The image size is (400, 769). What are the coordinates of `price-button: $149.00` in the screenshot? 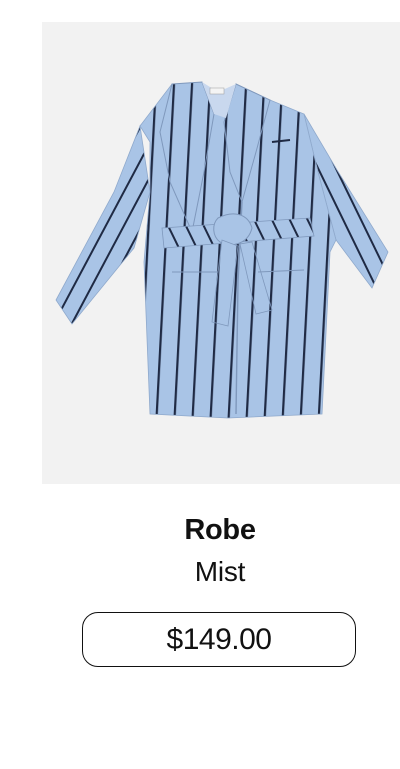 It's located at (219, 639).